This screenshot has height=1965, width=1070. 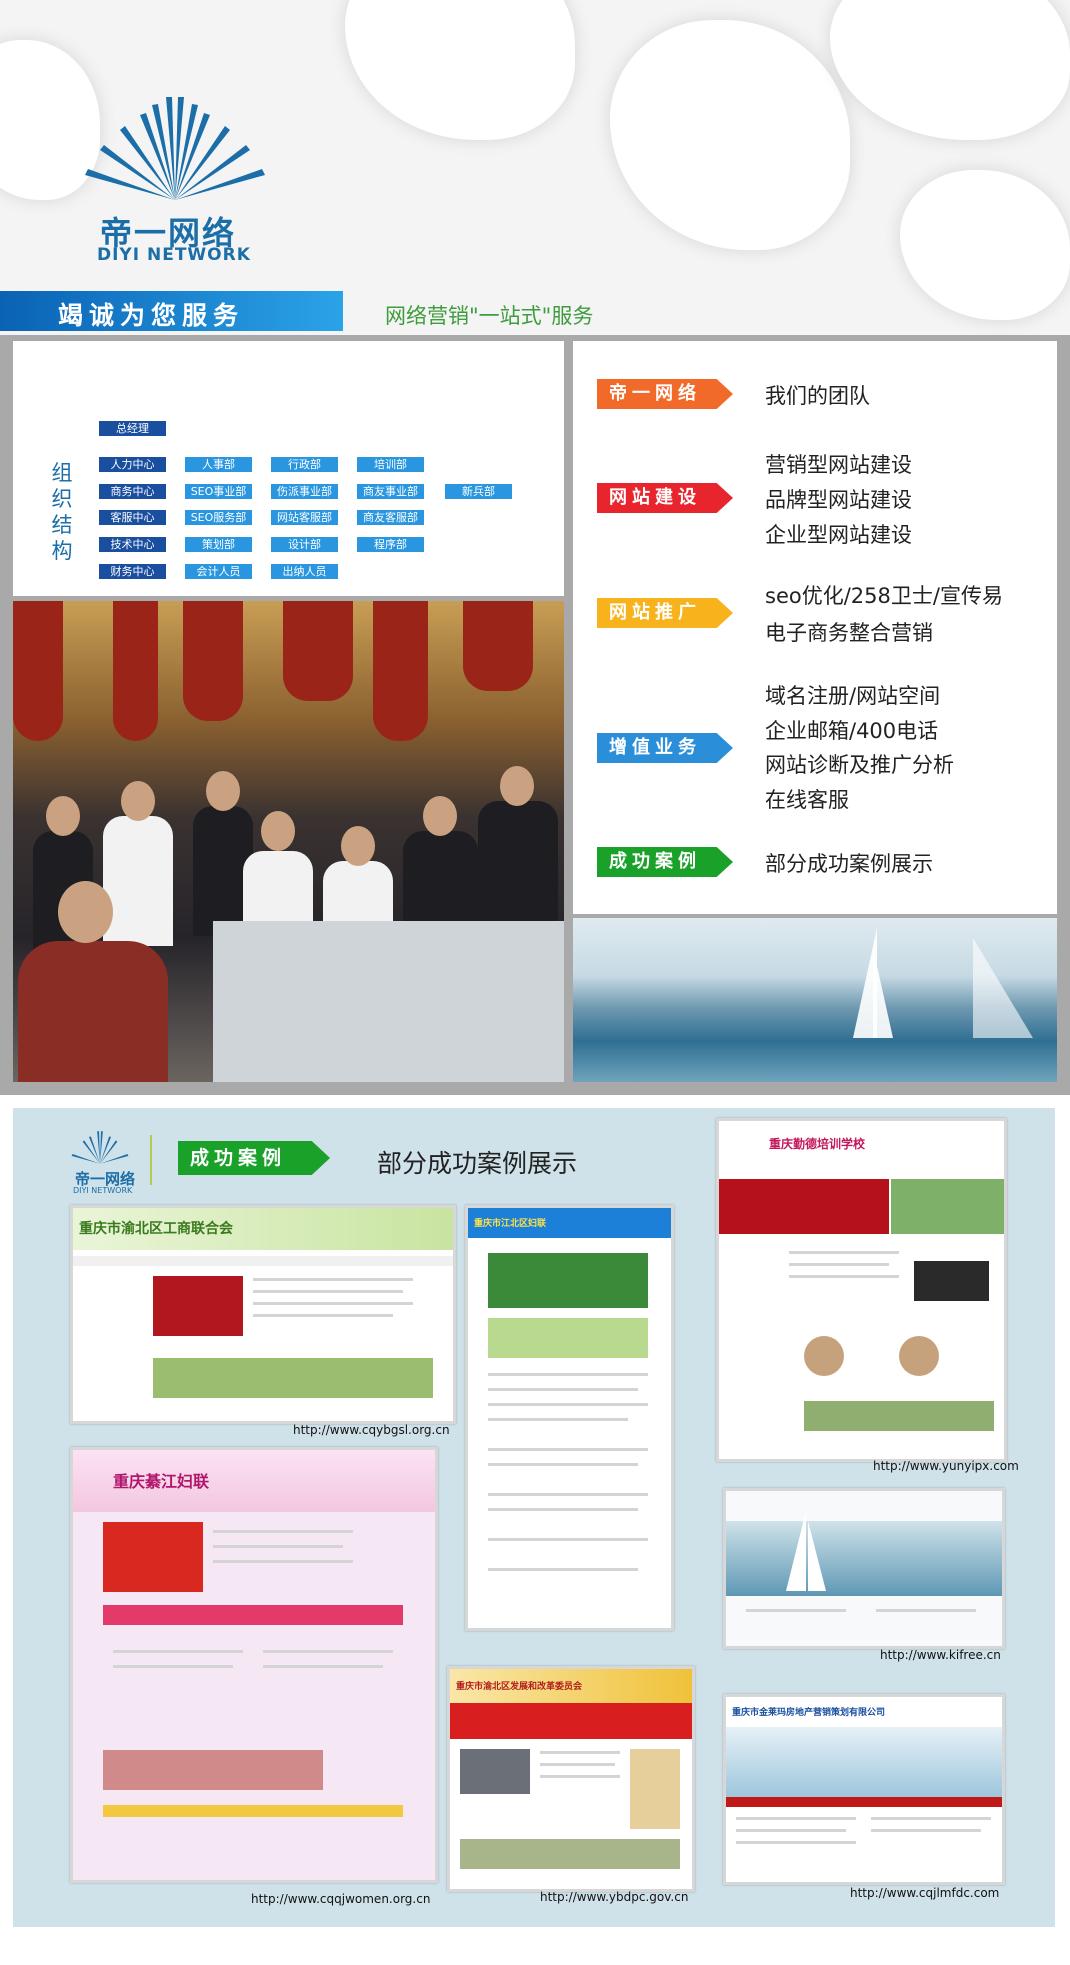 I want to click on divider, so click(x=151, y=1160).